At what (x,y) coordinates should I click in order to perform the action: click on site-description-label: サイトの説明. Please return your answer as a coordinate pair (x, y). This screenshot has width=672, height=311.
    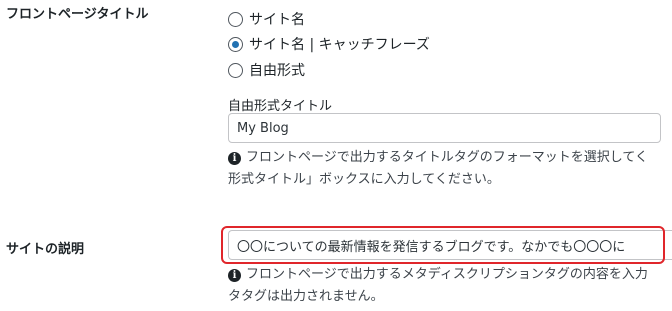
    Looking at the image, I should click on (45, 249).